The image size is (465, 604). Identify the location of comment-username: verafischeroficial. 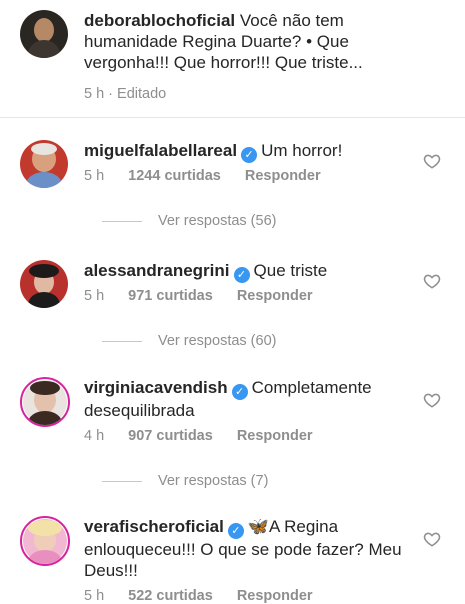
(154, 526).